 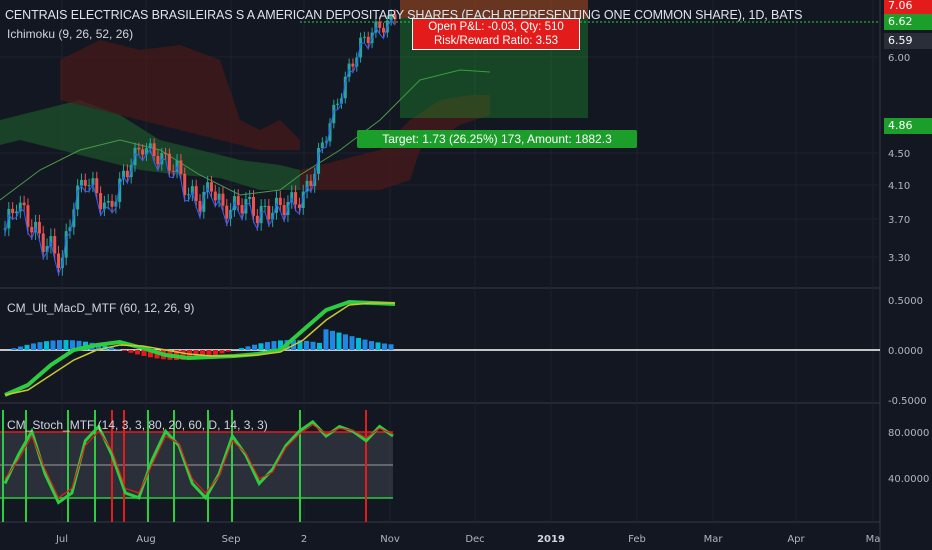 I want to click on macd-label: CM_Ult_MacD_MTF (60, 12, 26, 9), so click(x=101, y=308).